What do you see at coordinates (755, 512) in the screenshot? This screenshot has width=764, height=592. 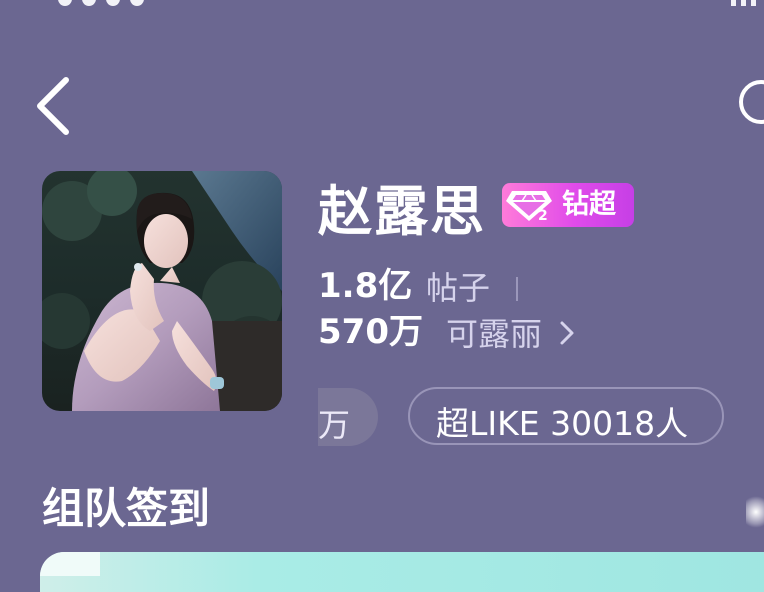 I see `sparkle-decoration` at bounding box center [755, 512].